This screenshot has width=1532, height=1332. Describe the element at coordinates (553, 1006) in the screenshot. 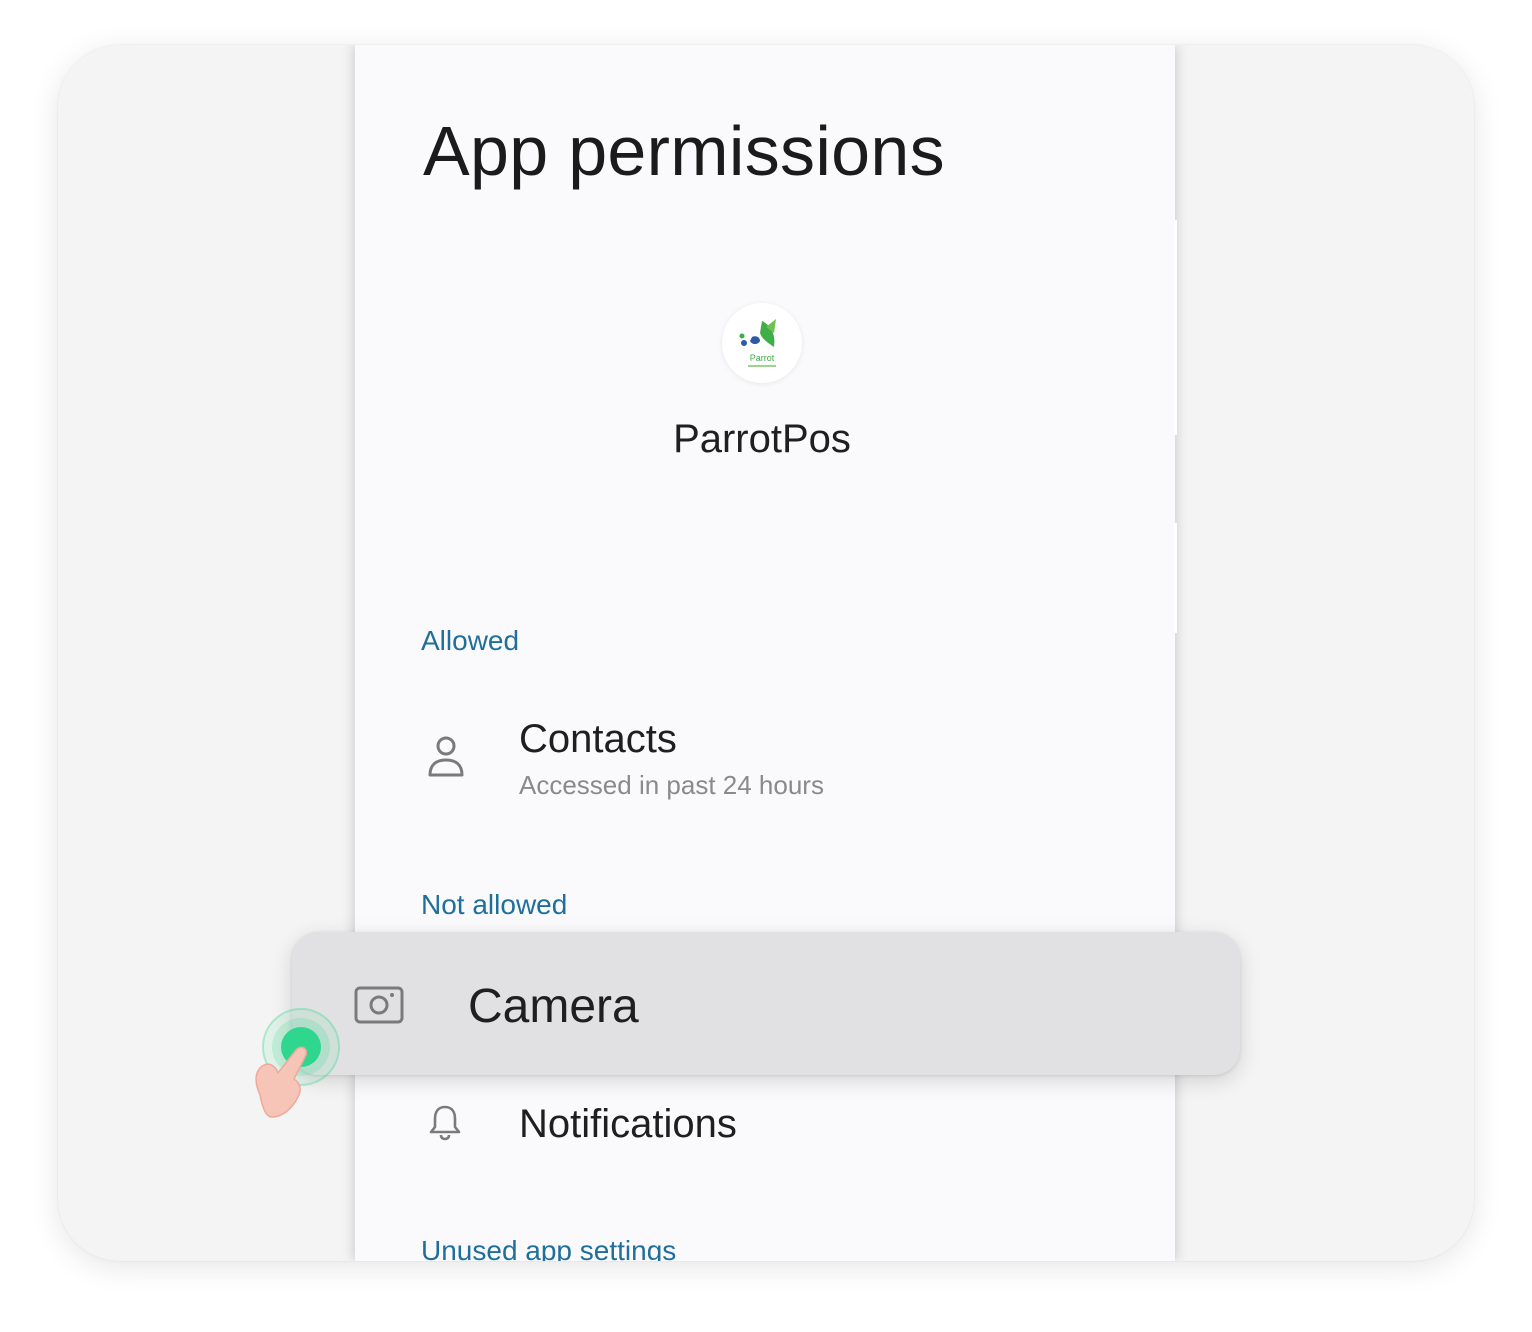

I see `permission-title: Camera` at that location.